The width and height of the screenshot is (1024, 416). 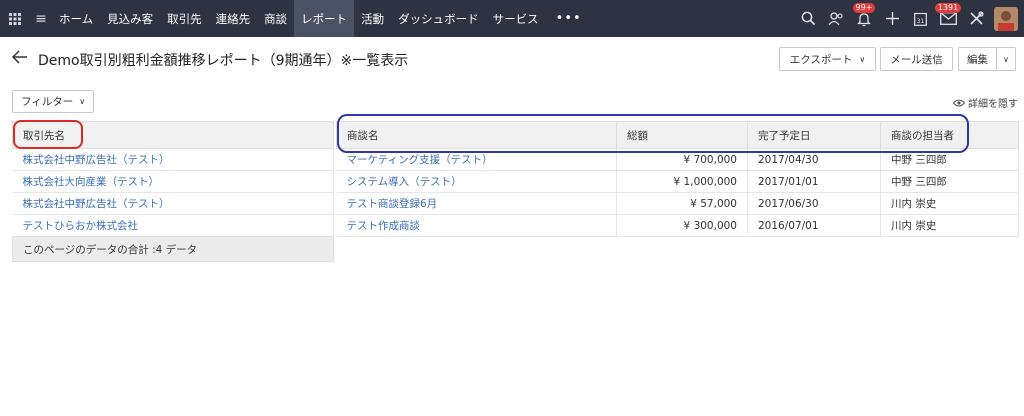 What do you see at coordinates (130, 18) in the screenshot?
I see `nav-item-leads: 見込み客` at bounding box center [130, 18].